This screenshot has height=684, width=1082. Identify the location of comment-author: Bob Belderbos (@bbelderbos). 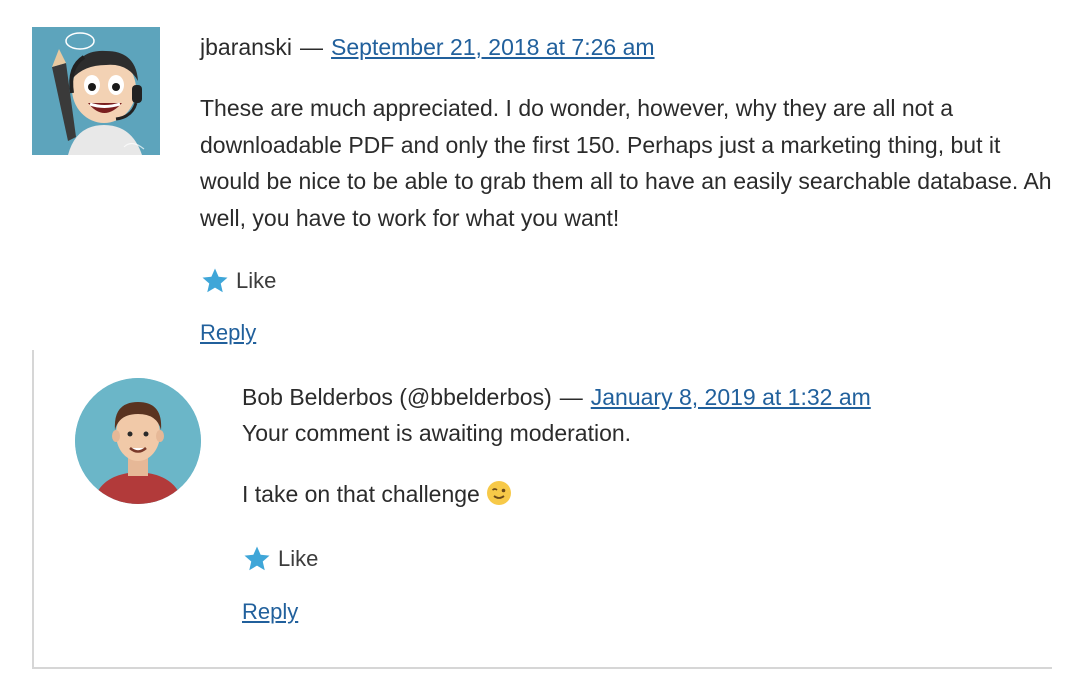
(397, 397).